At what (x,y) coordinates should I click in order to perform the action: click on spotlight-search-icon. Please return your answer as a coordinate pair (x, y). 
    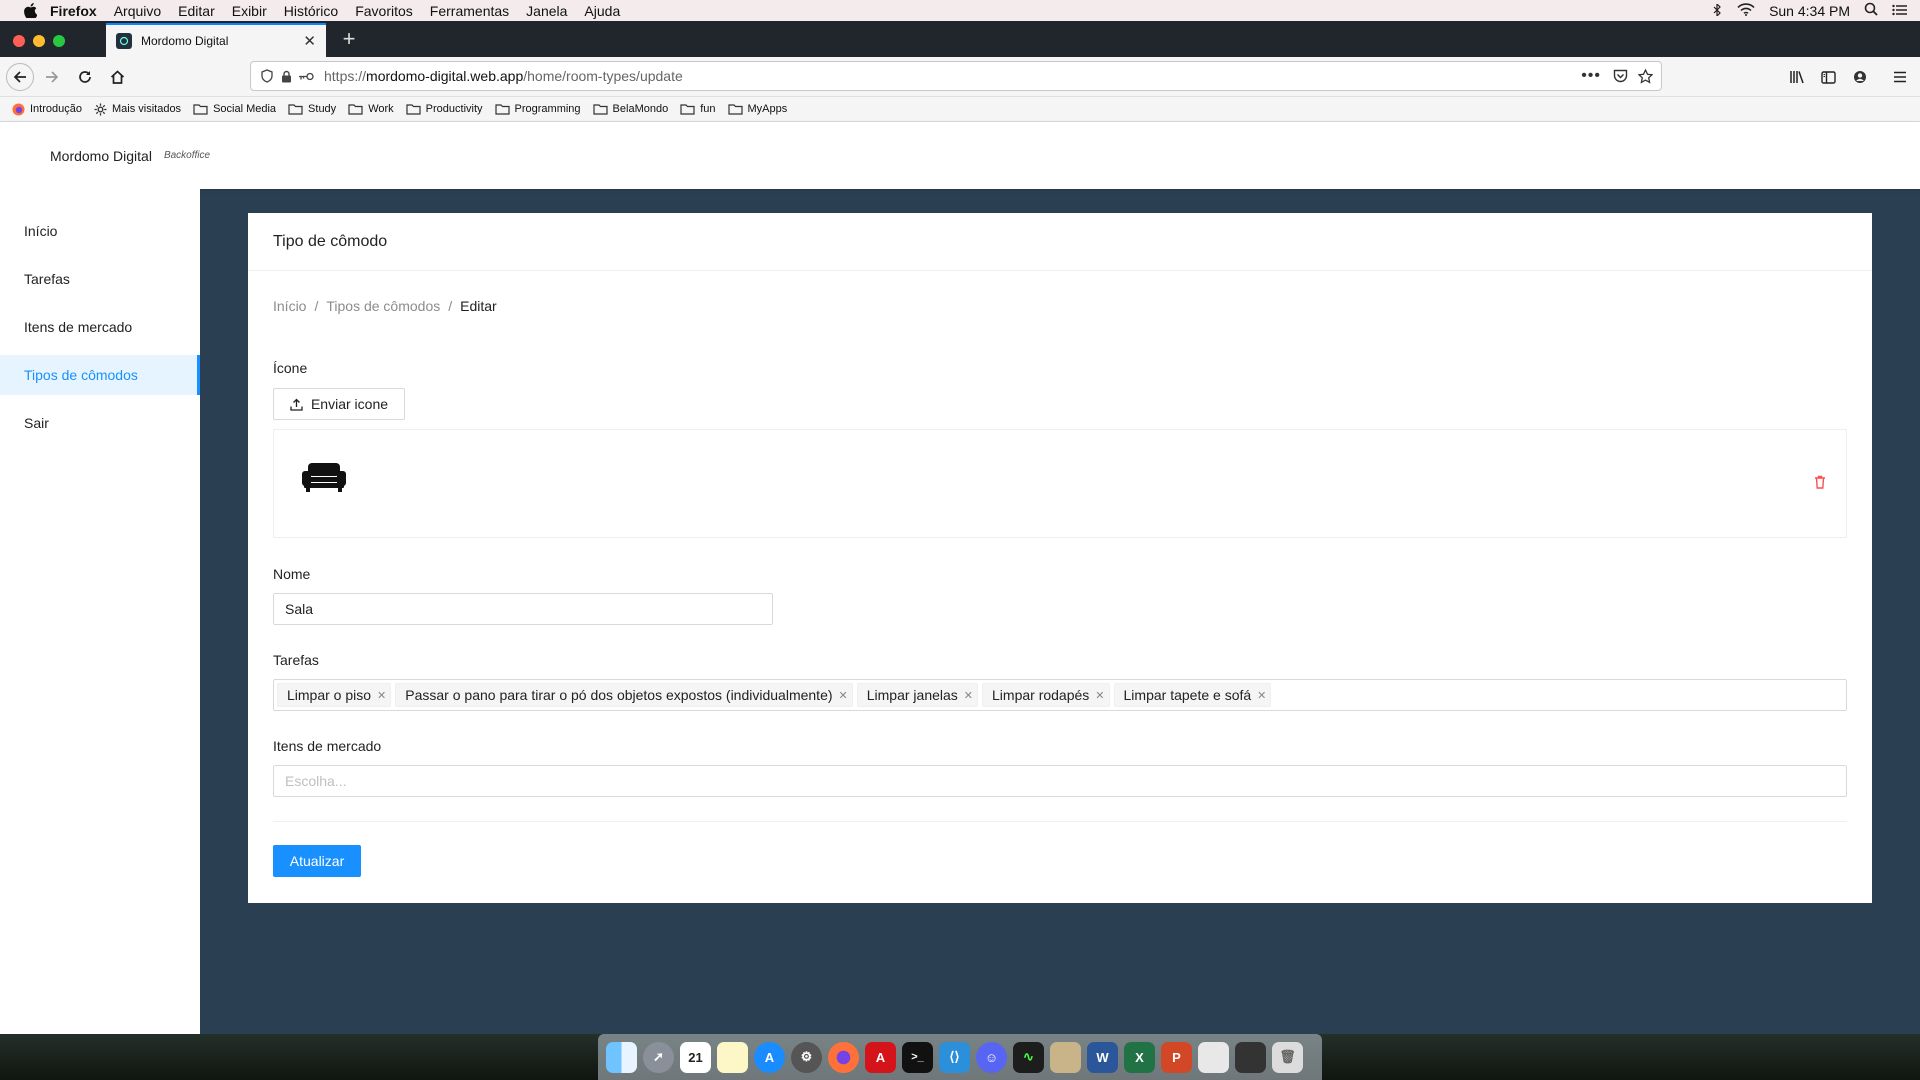
    Looking at the image, I should click on (1871, 10).